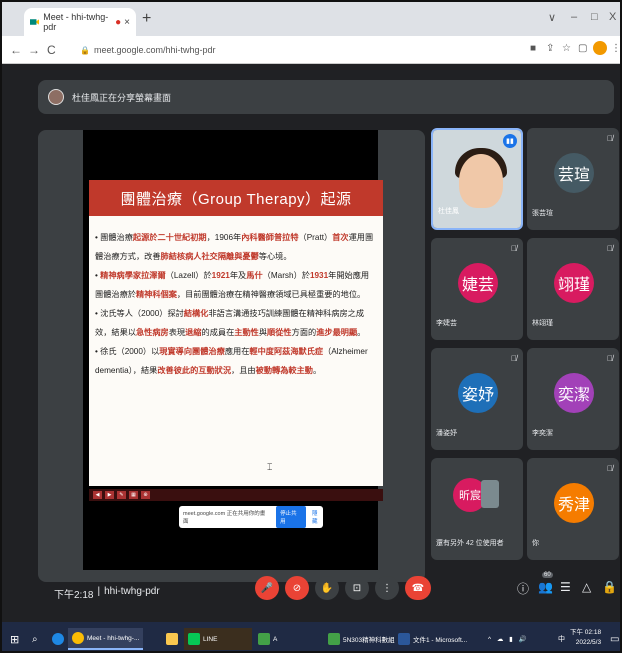 The image size is (622, 653). What do you see at coordinates (218, 639) in the screenshot?
I see `taskbar-item-line: LINE` at bounding box center [218, 639].